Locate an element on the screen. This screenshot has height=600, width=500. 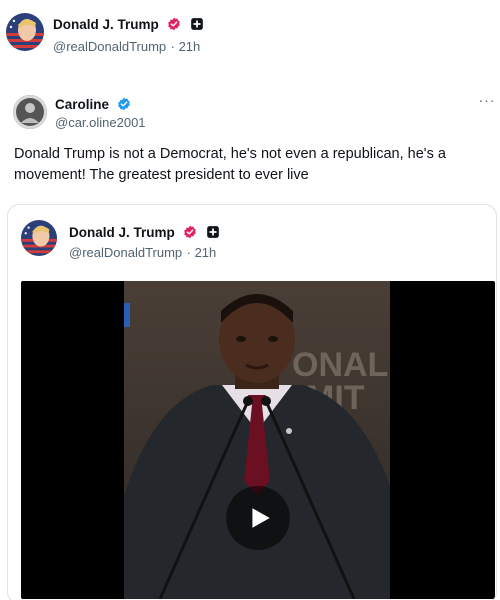
repost-header: Donald J. Trump @realDonaldTrump · 21h is located at coordinates (250, 32).